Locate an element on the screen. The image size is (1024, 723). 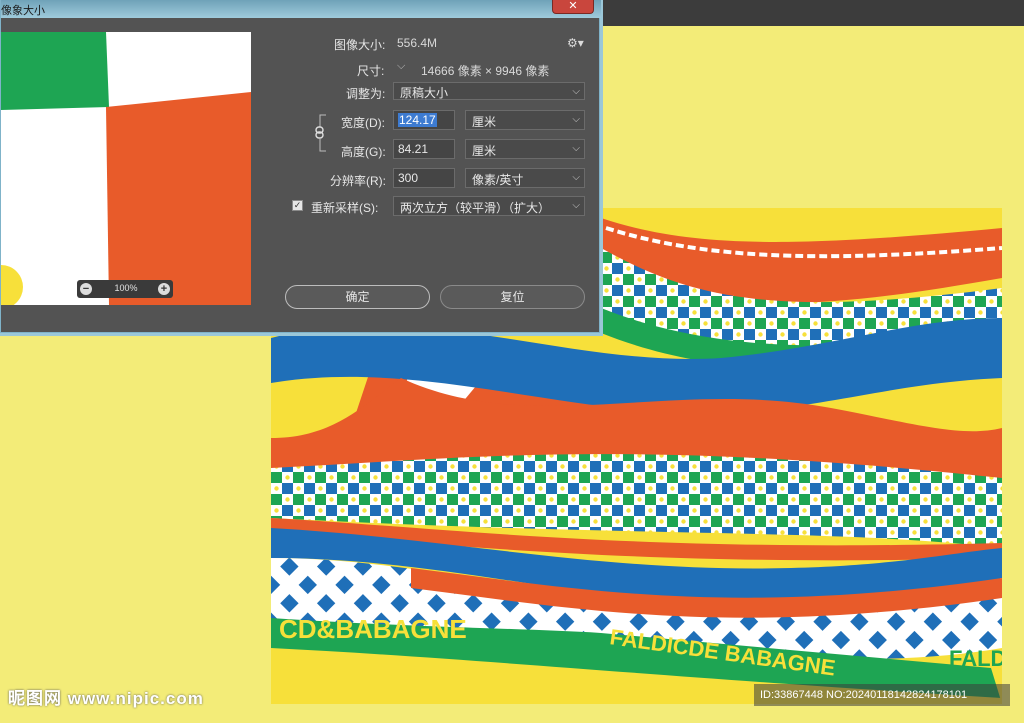
site-watermark: 昵图网 www.nipic.com is located at coordinates (106, 698).